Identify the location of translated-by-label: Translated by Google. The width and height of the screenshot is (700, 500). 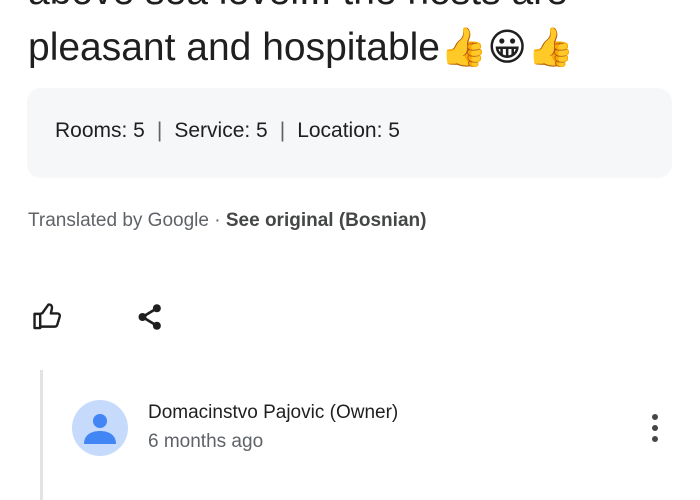
(118, 220).